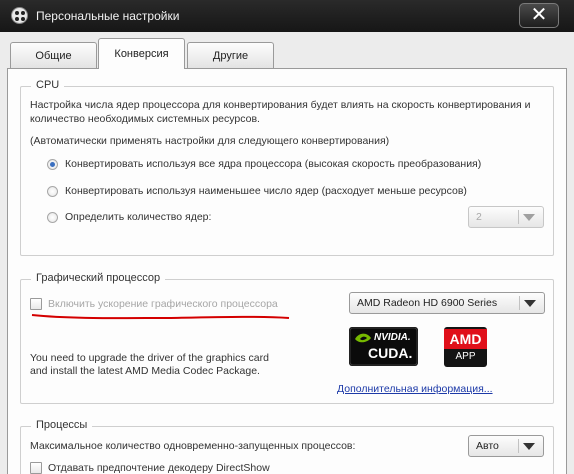  What do you see at coordinates (36, 304) in the screenshot?
I see `gpu-acceleration-checkbox` at bounding box center [36, 304].